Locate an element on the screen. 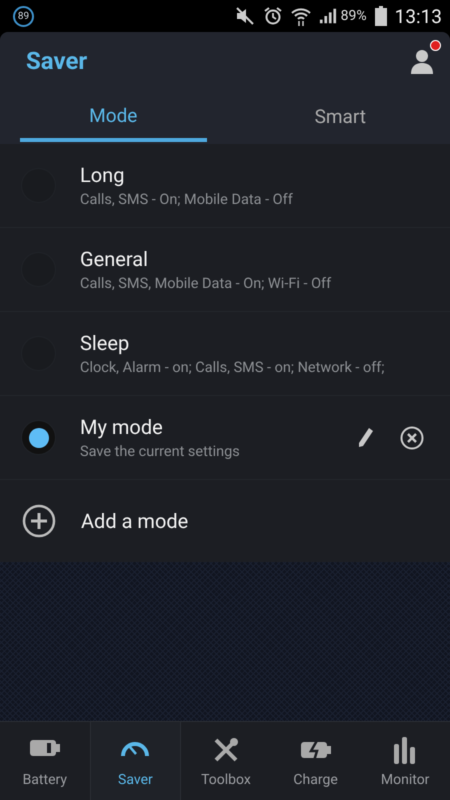 This screenshot has height=800, width=450. mode-name: Long is located at coordinates (103, 175).